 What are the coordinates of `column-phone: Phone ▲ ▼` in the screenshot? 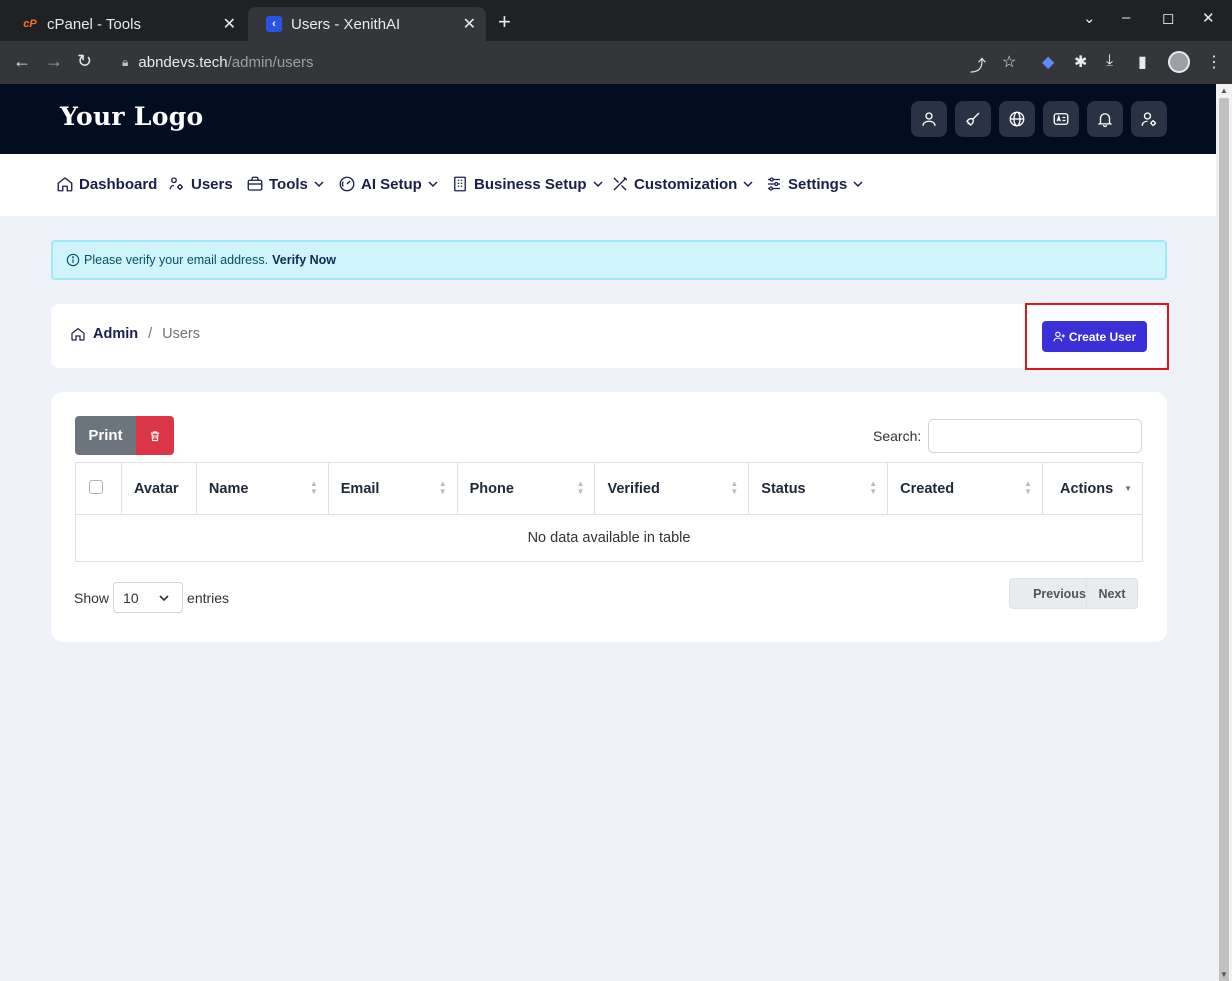 It's located at (526, 488).